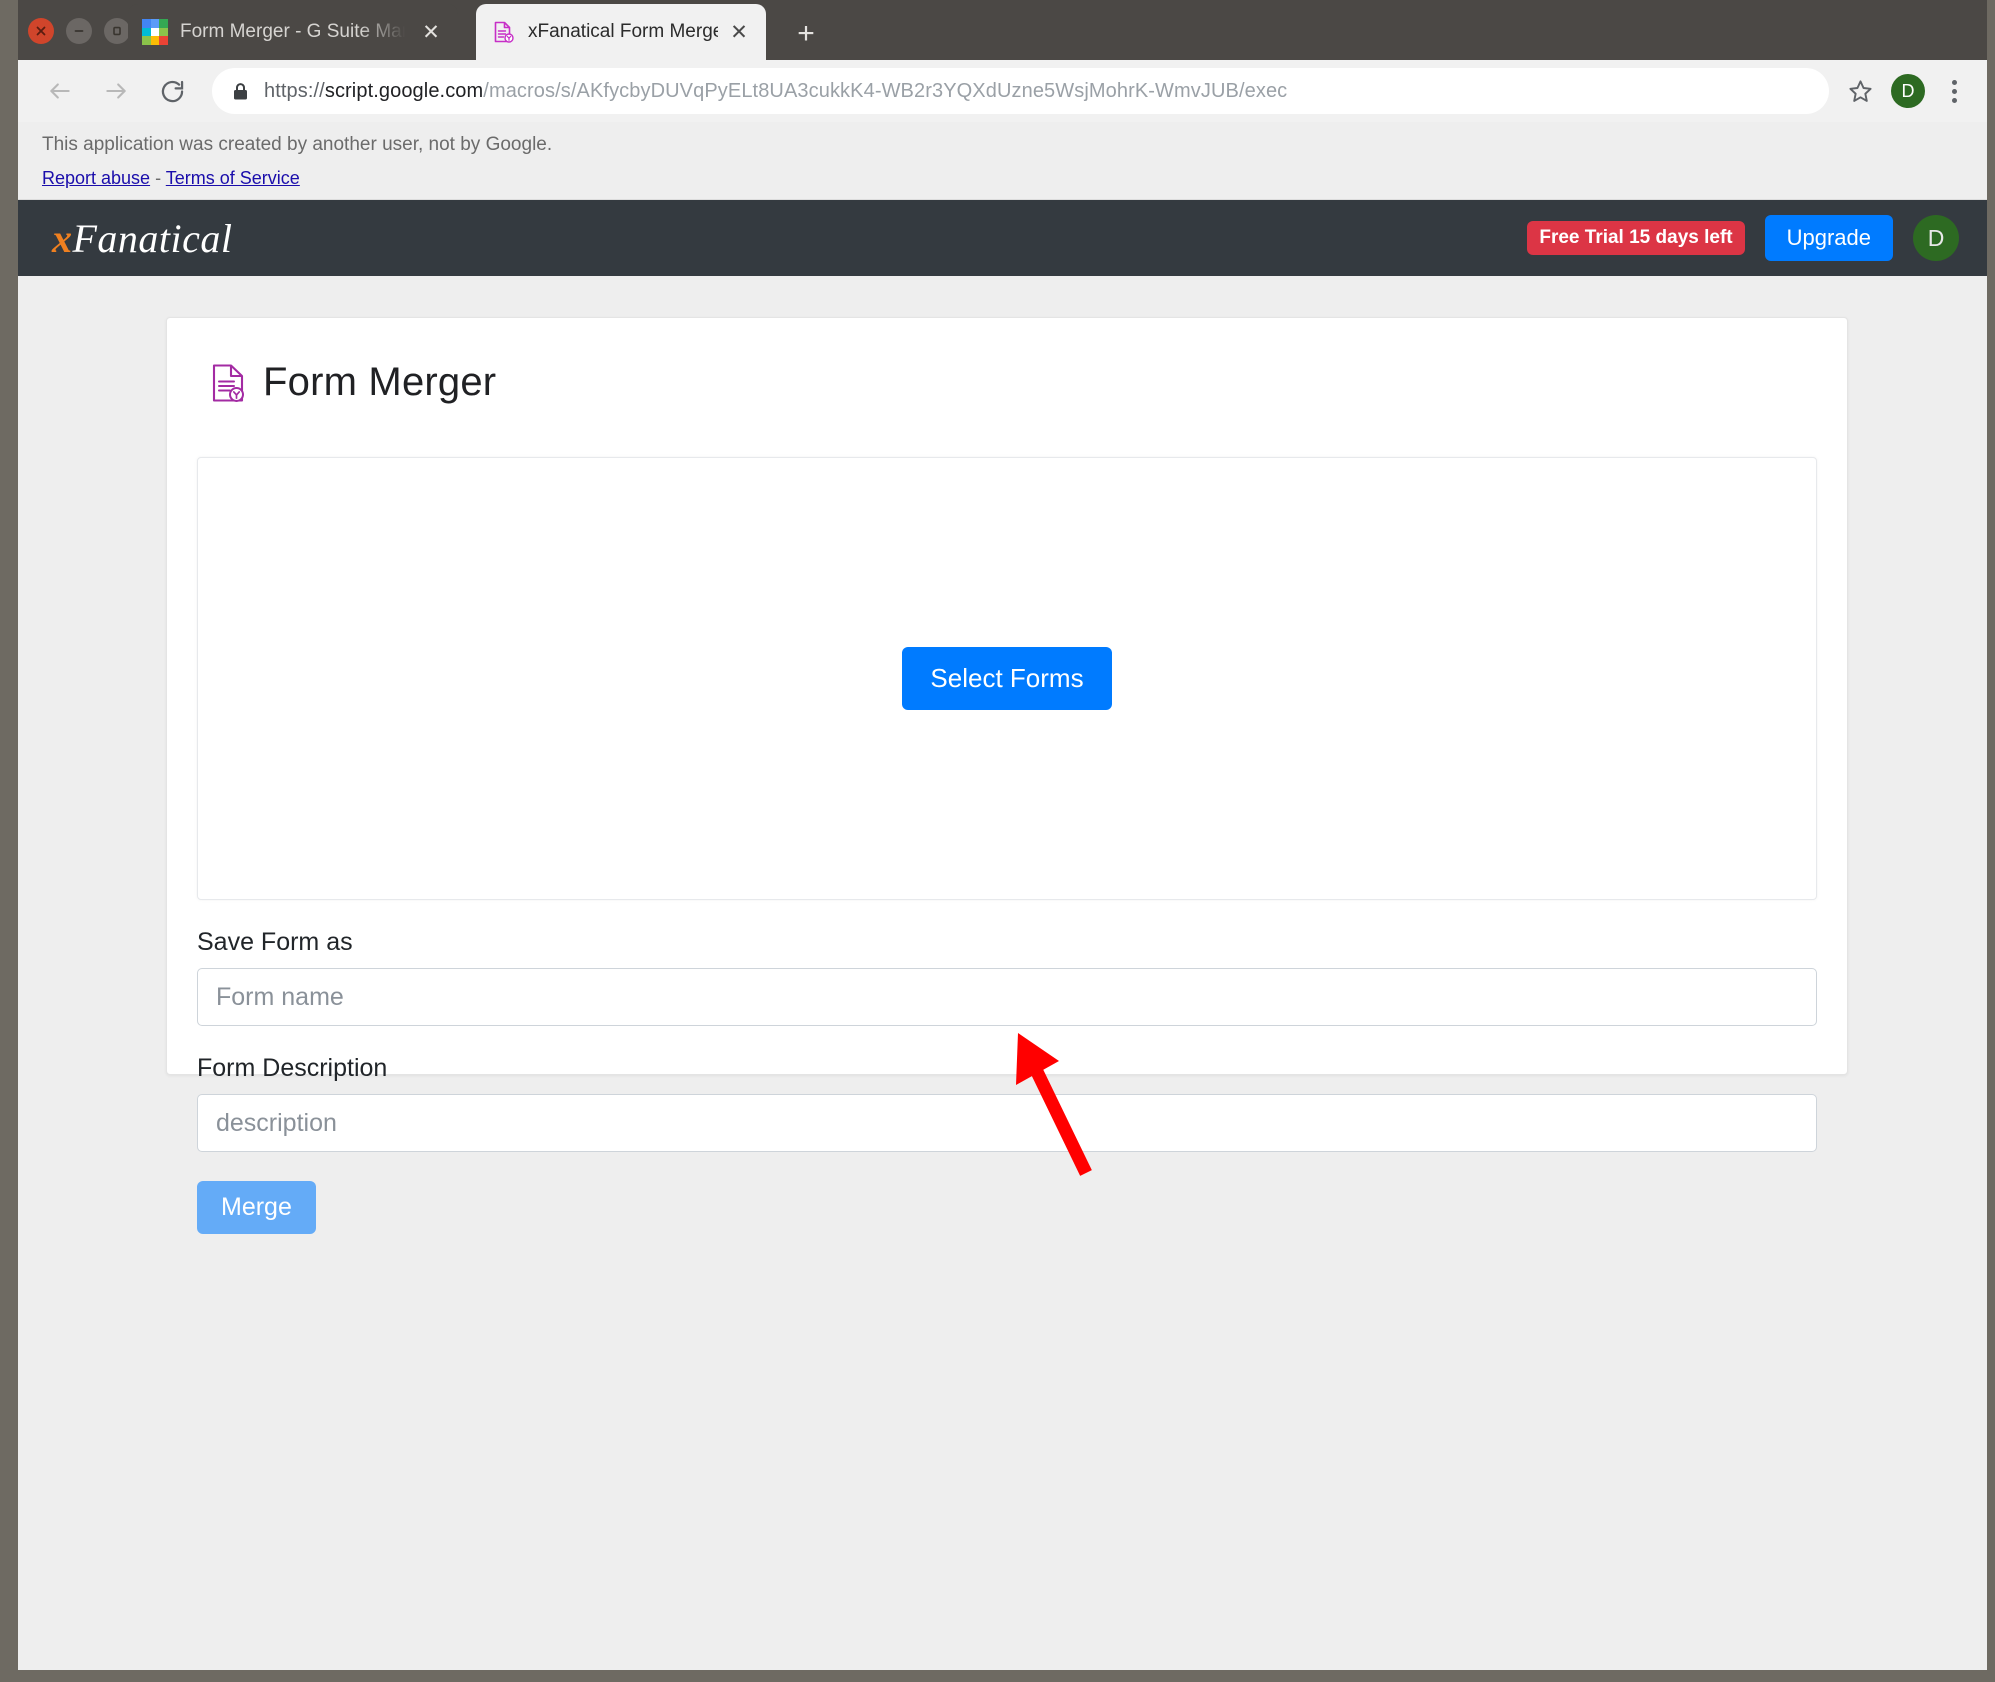 The height and width of the screenshot is (1682, 1995). I want to click on form-description-label: Form Description, so click(292, 1068).